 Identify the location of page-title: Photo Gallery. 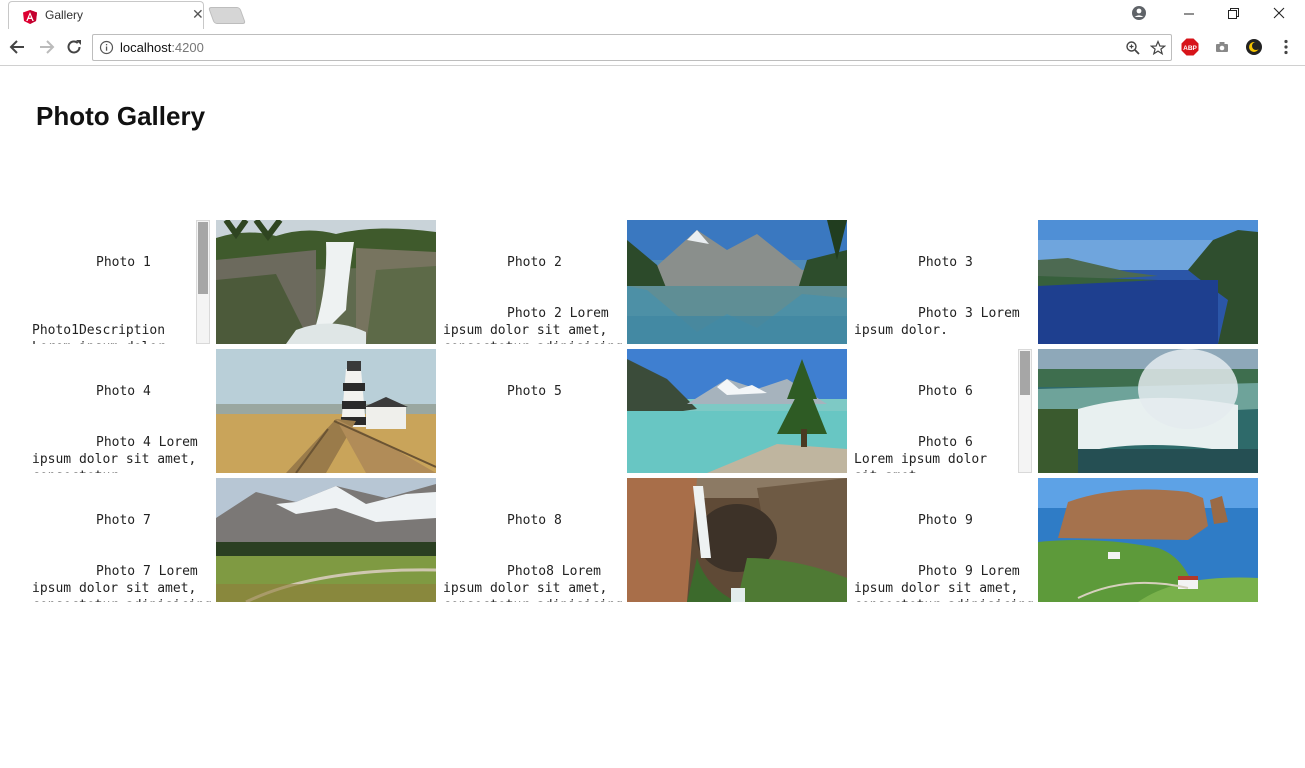
(121, 116).